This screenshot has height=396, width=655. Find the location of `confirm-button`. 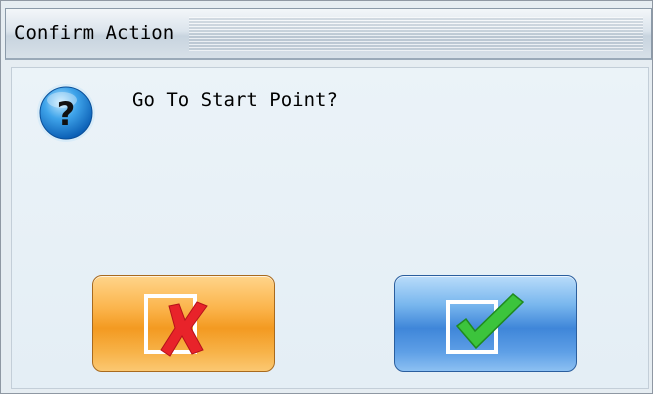

confirm-button is located at coordinates (485, 323).